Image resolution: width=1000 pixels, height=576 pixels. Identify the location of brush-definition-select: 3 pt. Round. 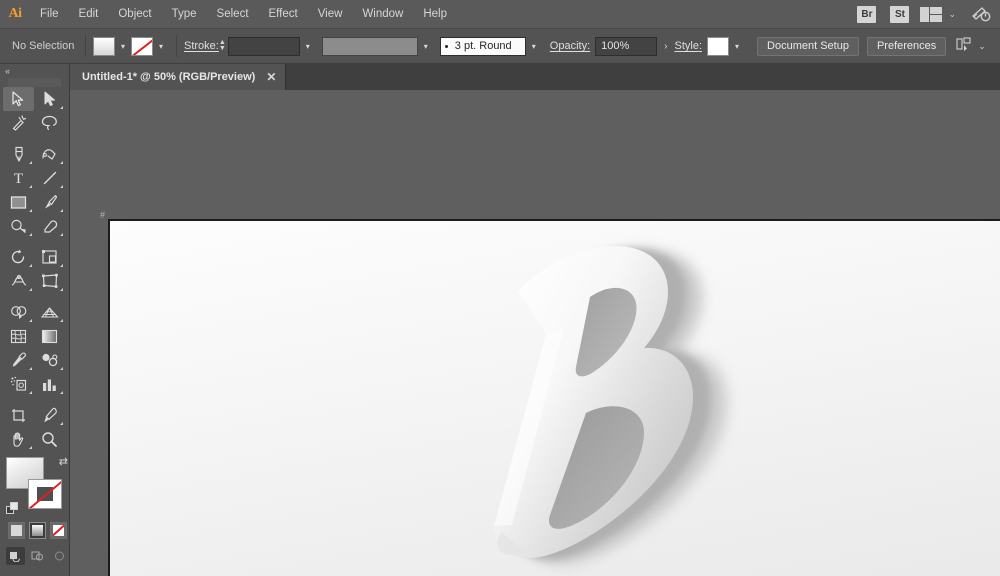
(482, 46).